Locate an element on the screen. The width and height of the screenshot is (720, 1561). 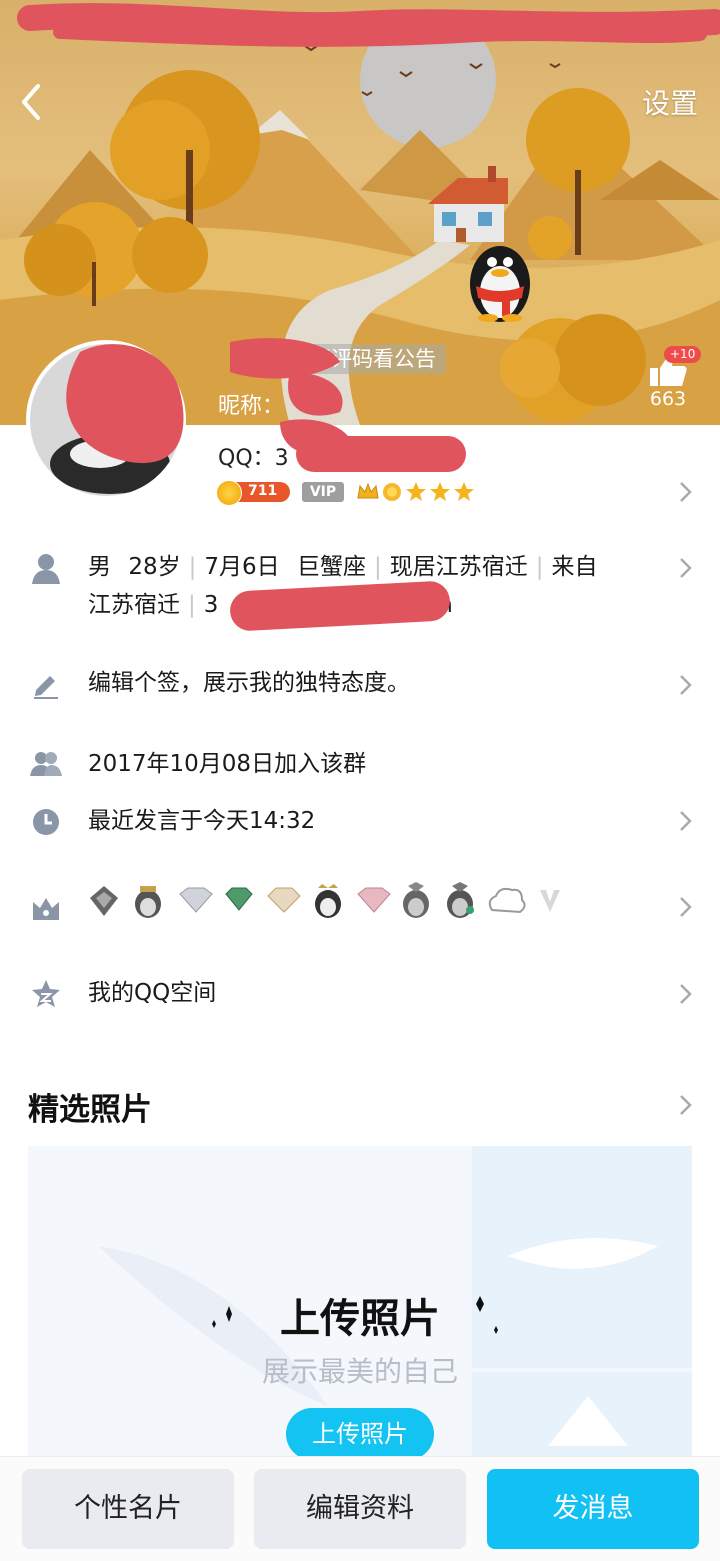
upload-photo-subtitle: 展示最美的自己 is located at coordinates (359, 1371).